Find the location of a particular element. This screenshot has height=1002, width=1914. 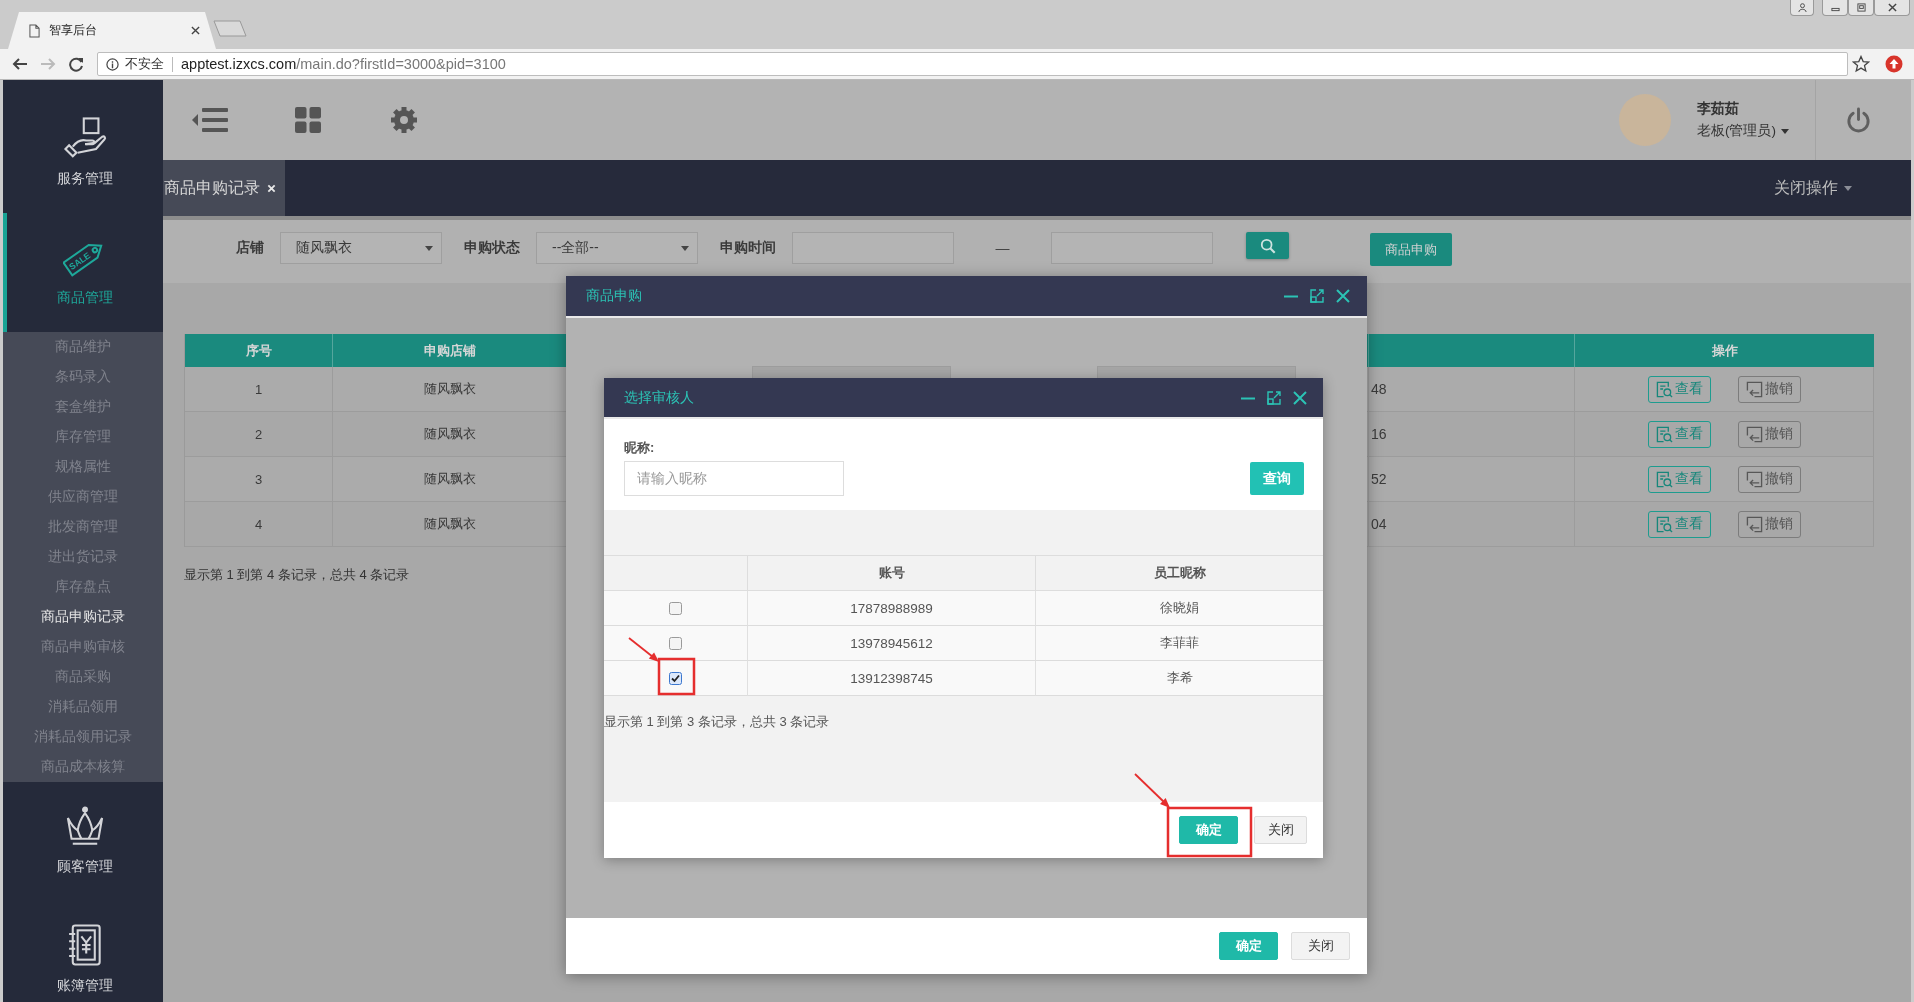

security-label: 不安全 is located at coordinates (144, 64).